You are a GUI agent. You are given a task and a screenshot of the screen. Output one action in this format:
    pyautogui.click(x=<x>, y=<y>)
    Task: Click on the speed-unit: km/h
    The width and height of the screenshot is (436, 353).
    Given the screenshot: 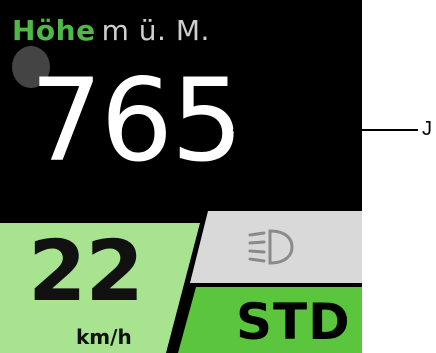 What is the action you would take?
    pyautogui.click(x=104, y=337)
    